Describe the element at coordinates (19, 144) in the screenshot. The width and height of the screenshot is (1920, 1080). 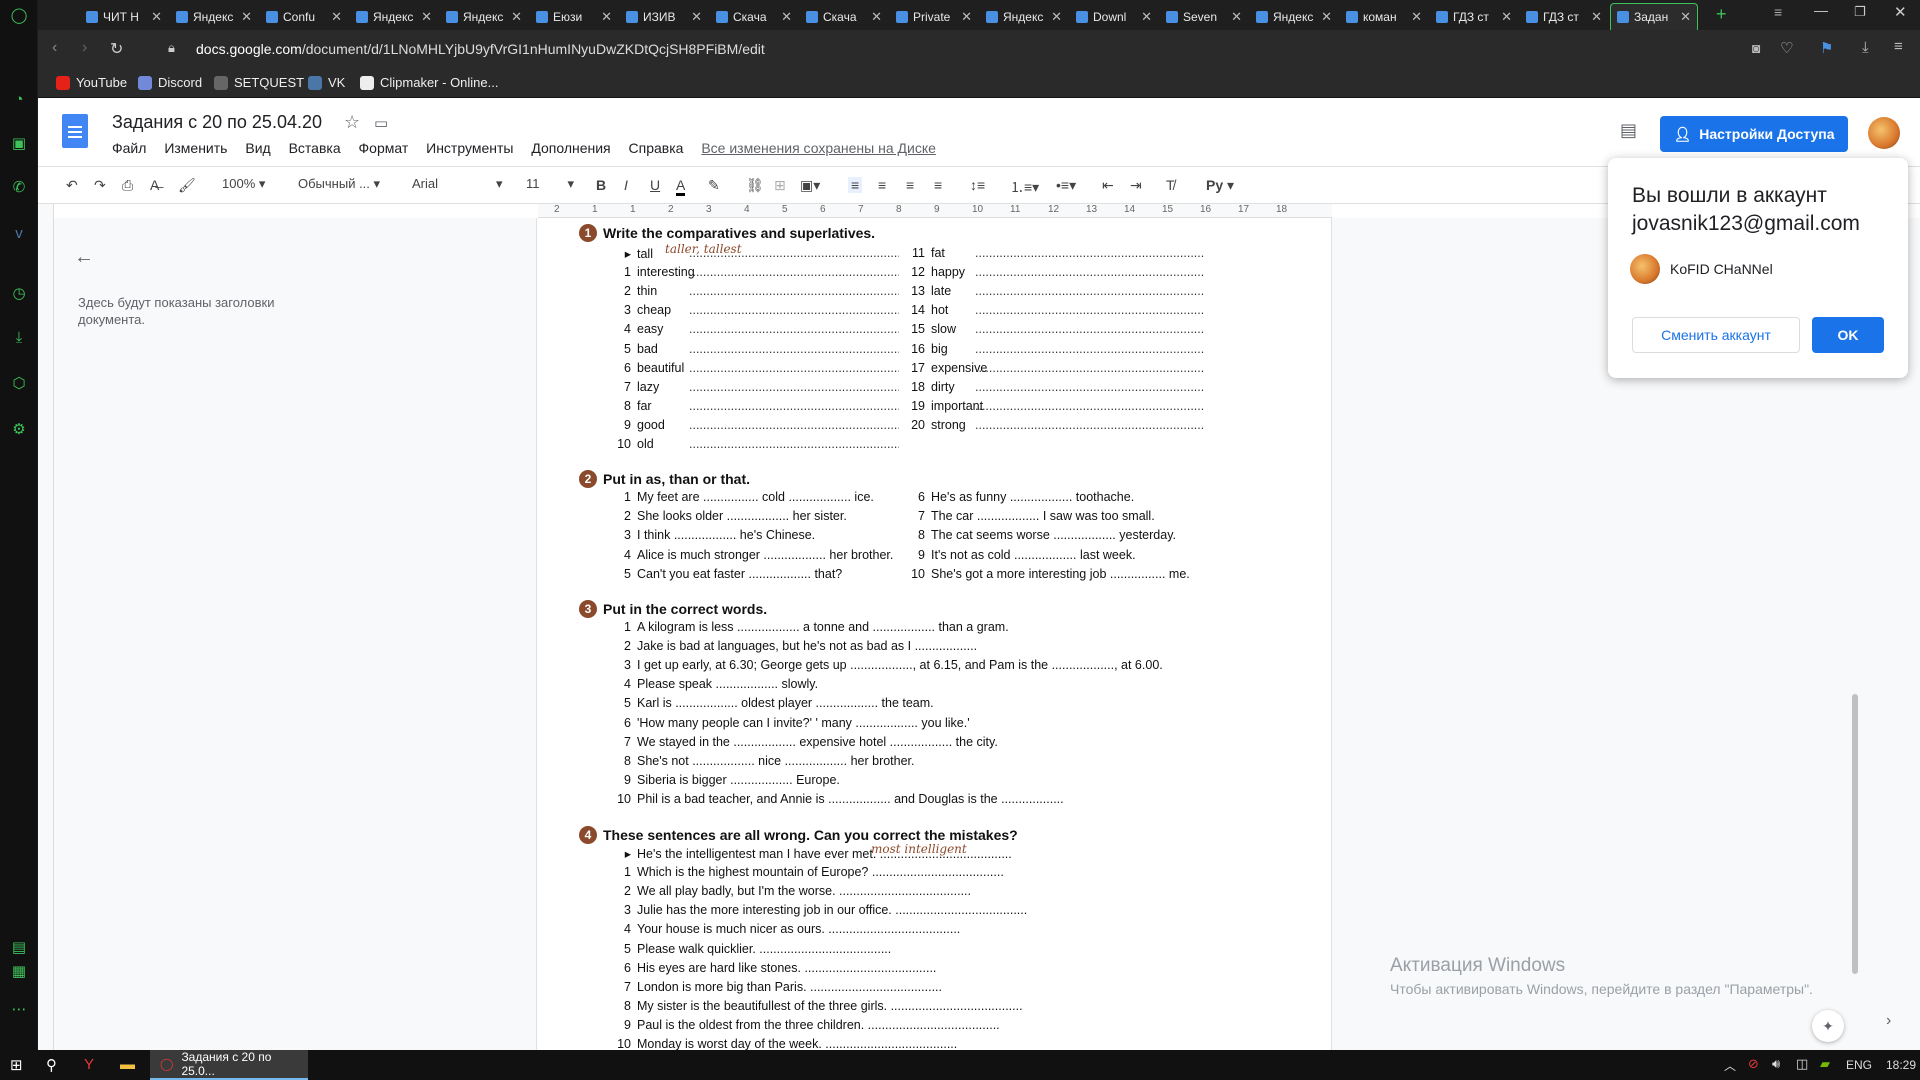
I see `twitch-icon: ▣` at that location.